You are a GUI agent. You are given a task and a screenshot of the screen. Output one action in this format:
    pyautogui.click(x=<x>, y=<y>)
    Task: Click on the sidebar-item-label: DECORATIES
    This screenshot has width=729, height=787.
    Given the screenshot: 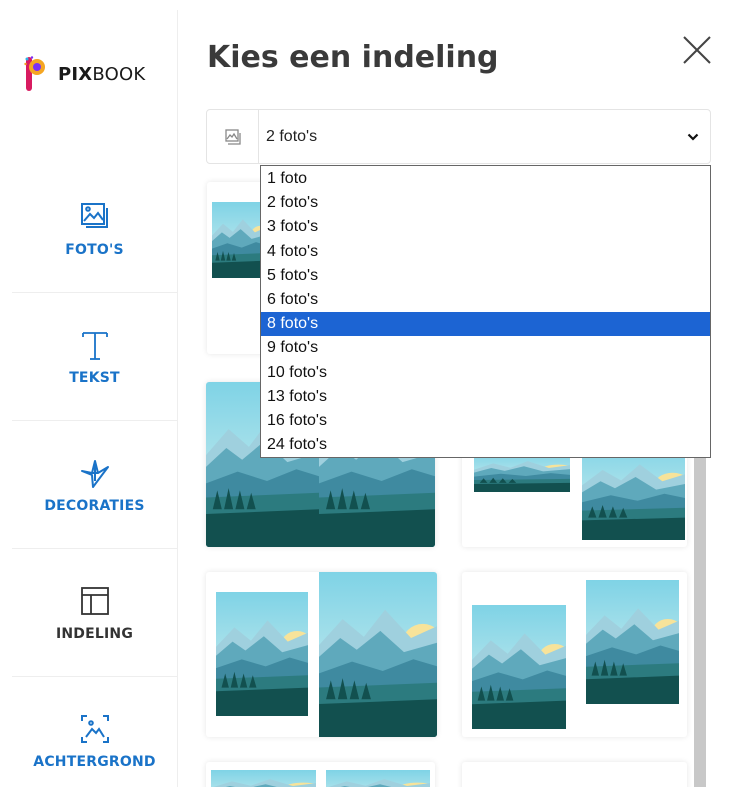 What is the action you would take?
    pyautogui.click(x=94, y=505)
    